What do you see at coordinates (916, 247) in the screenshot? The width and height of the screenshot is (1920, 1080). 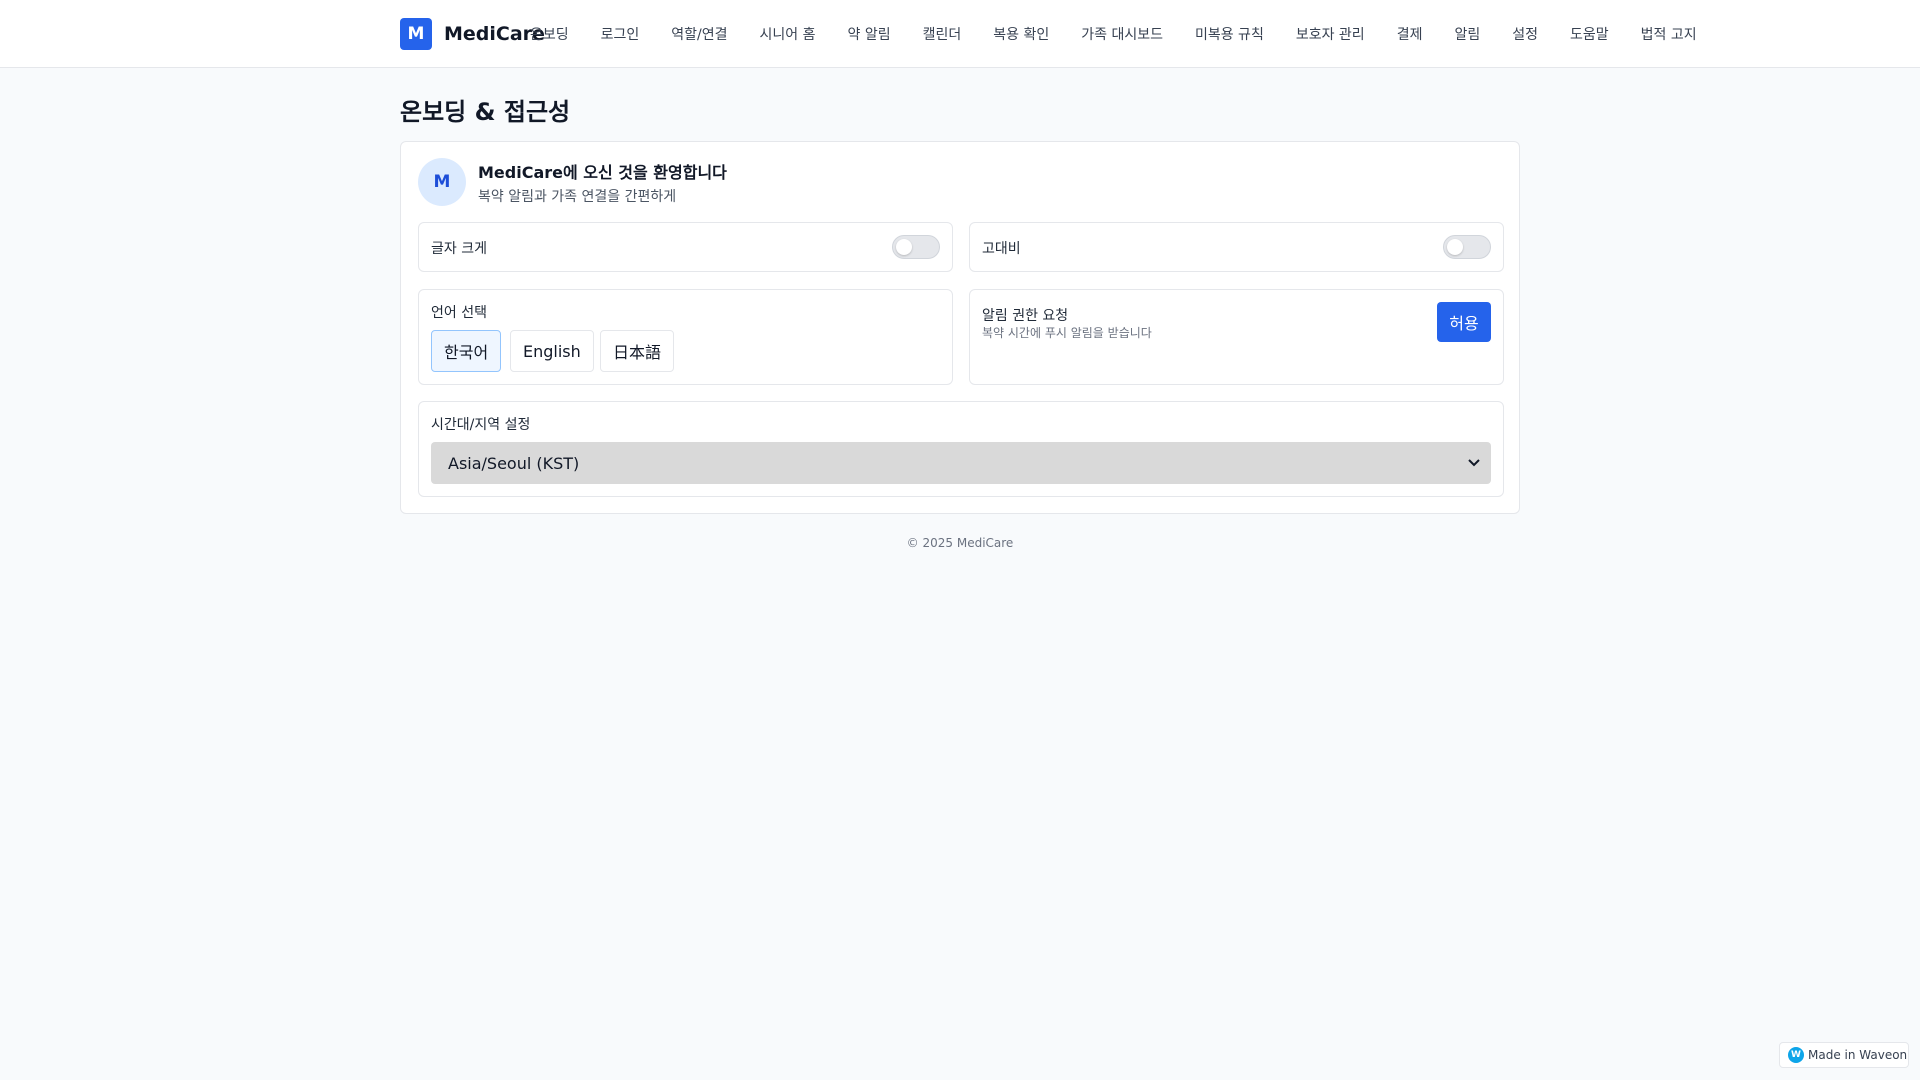 I see `font-size-toggle` at bounding box center [916, 247].